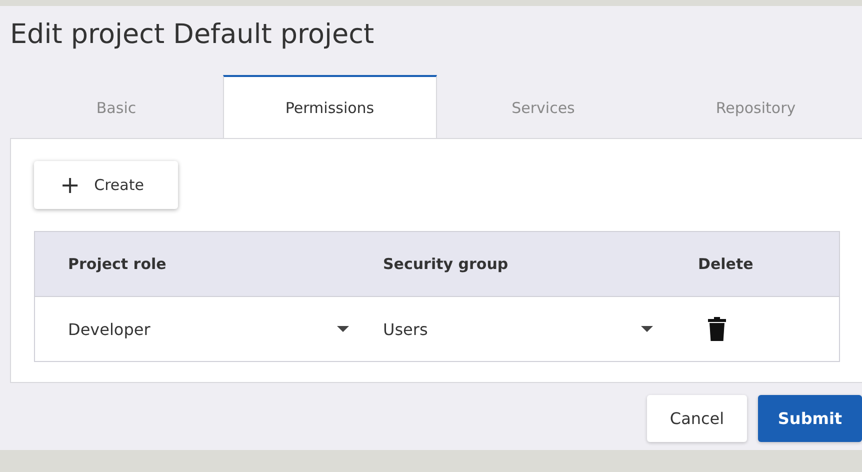 Image resolution: width=862 pixels, height=472 pixels. What do you see at coordinates (697, 418) in the screenshot?
I see `cancel-button: Cancel` at bounding box center [697, 418].